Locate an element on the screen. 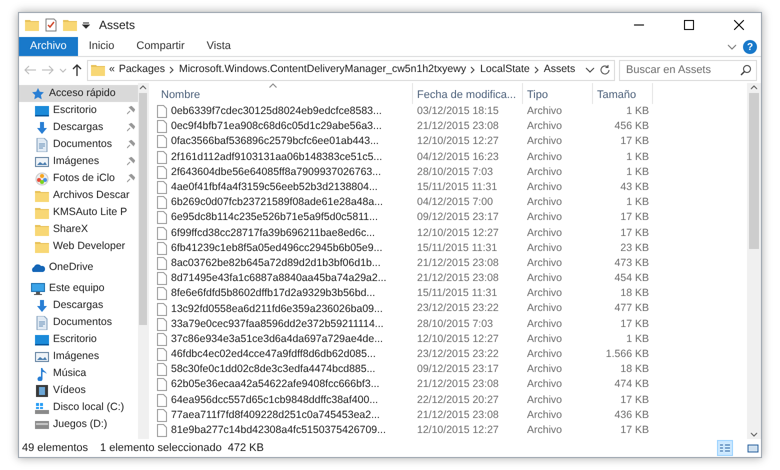 This screenshot has width=780, height=470. modified-date: 04/12/2015 16:23 is located at coordinates (458, 157).